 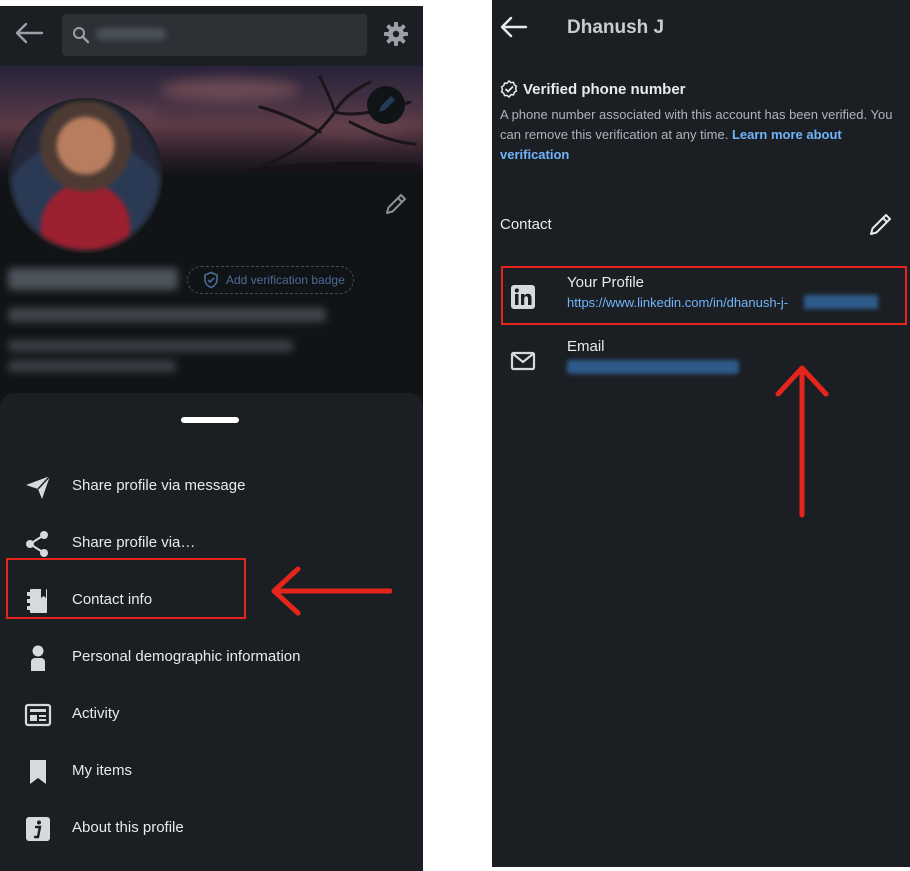 What do you see at coordinates (85, 175) in the screenshot?
I see `avatar` at bounding box center [85, 175].